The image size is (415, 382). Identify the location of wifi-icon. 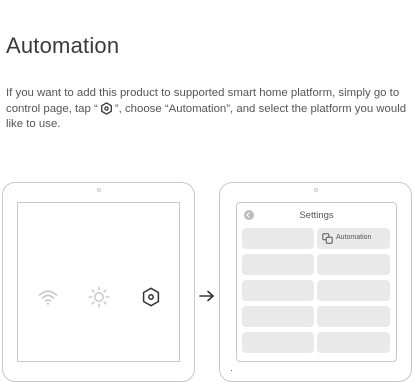
(48, 297).